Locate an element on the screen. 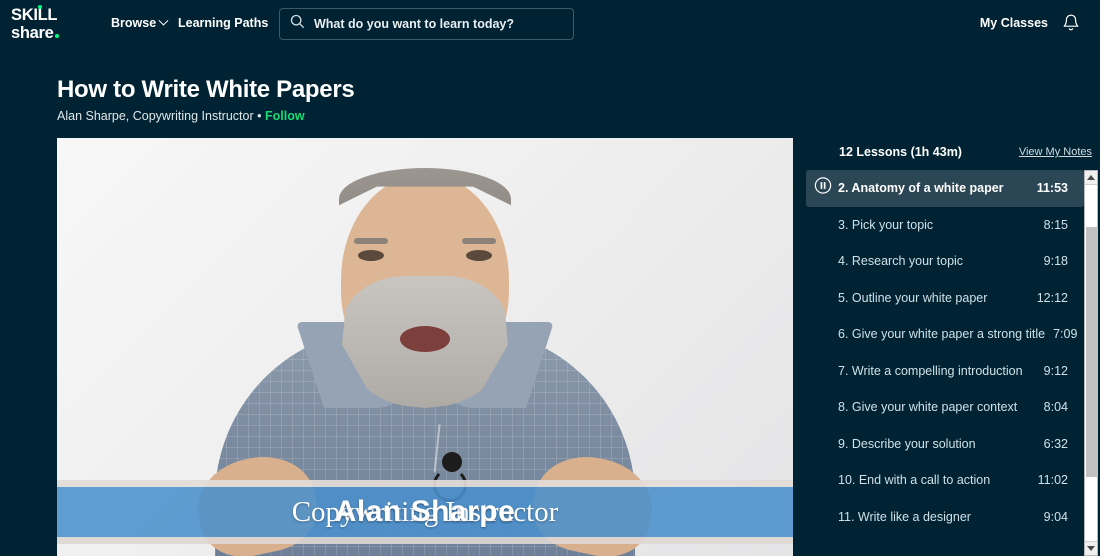 Image resolution: width=1100 pixels, height=556 pixels. lesson-duration: 6:32 is located at coordinates (1055, 443).